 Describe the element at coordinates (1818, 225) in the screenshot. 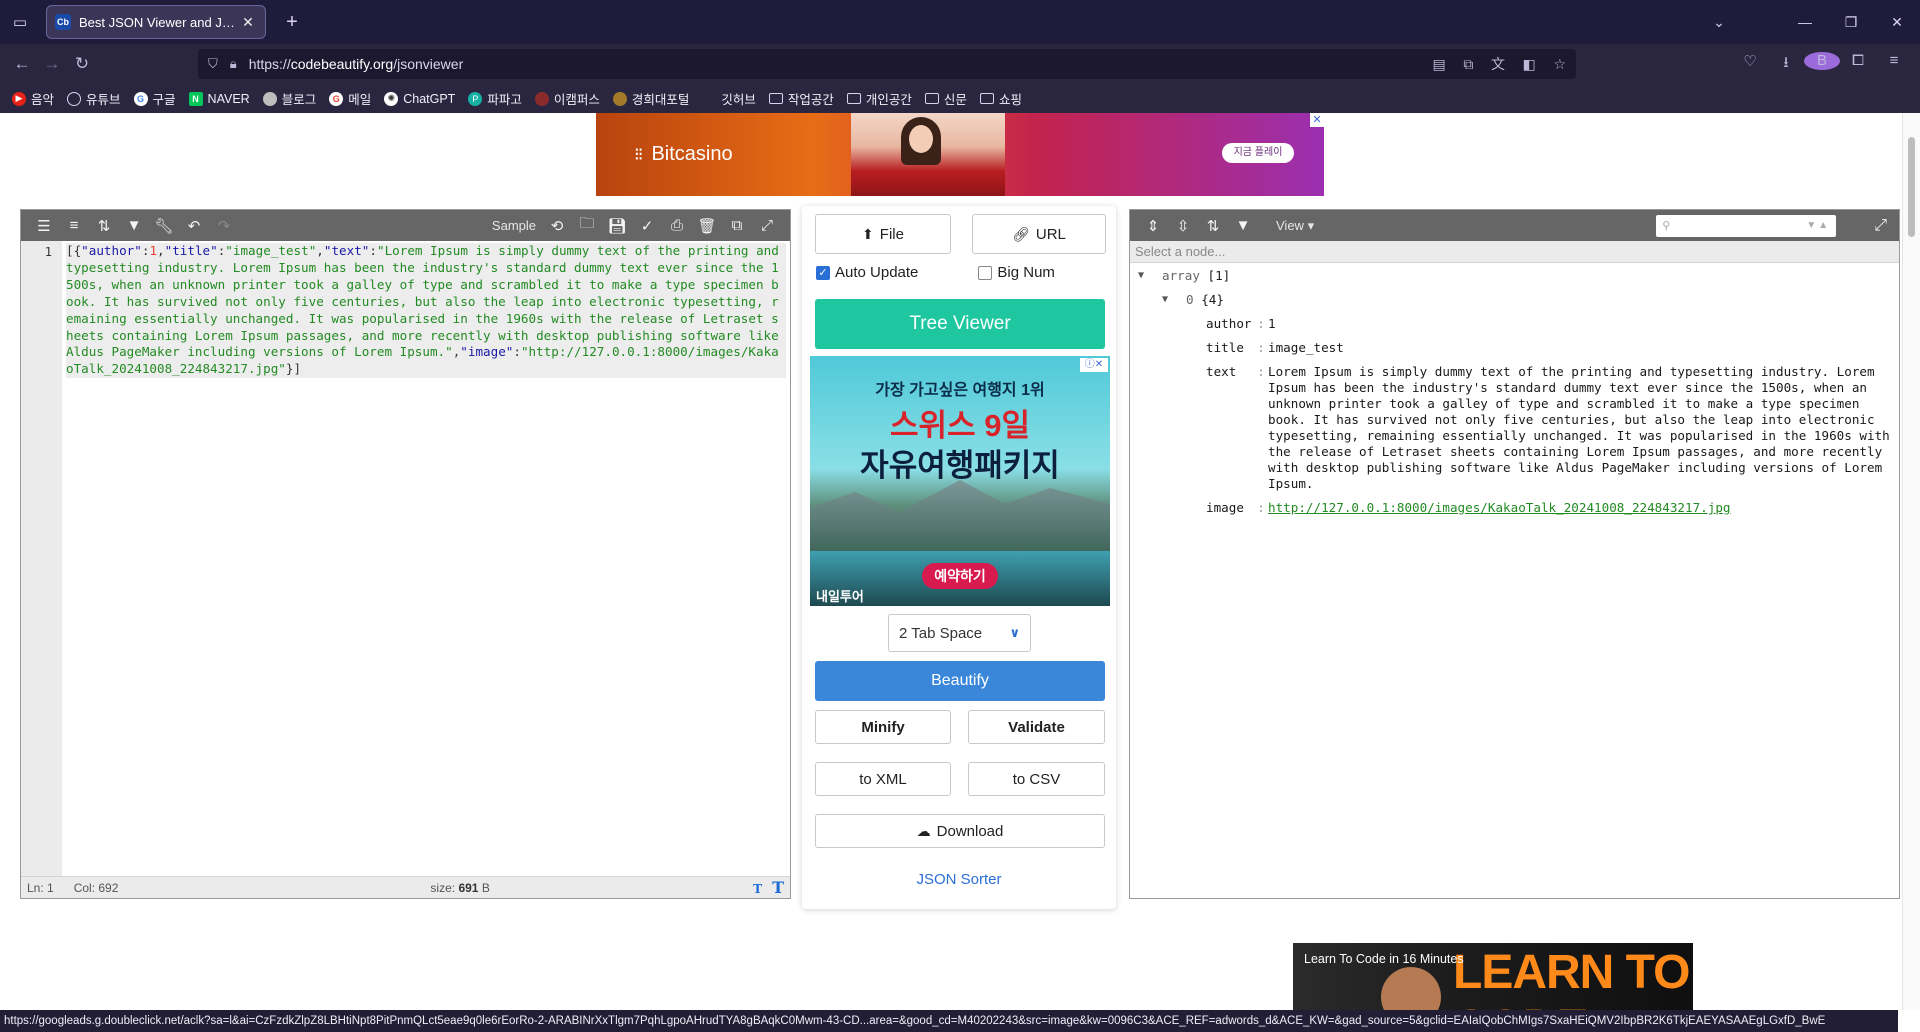

I see `search-nav-arrows-icon: ▼▲` at that location.